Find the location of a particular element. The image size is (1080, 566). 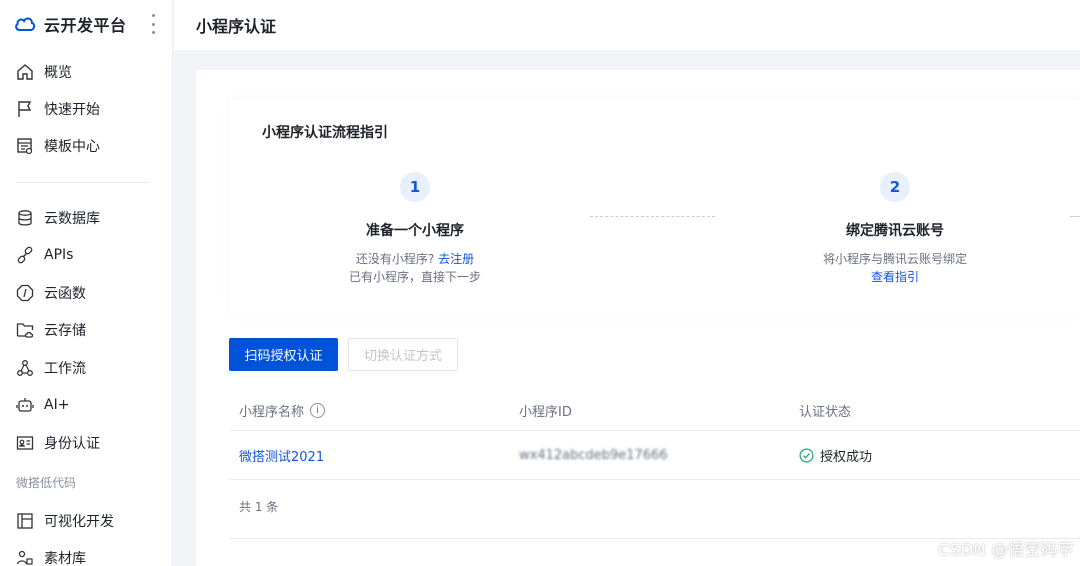

guide-step-2: 2 绑定腾讯云账号 将小程序与腾讯云账号绑定 查看指引 is located at coordinates (895, 229).